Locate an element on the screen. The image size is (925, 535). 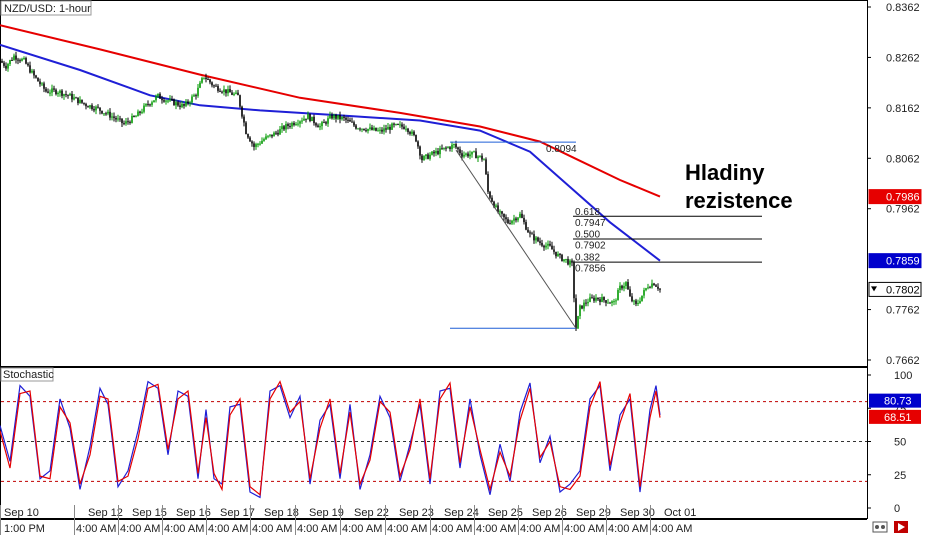
scroll-toggle-icon is located at coordinates (880, 527).